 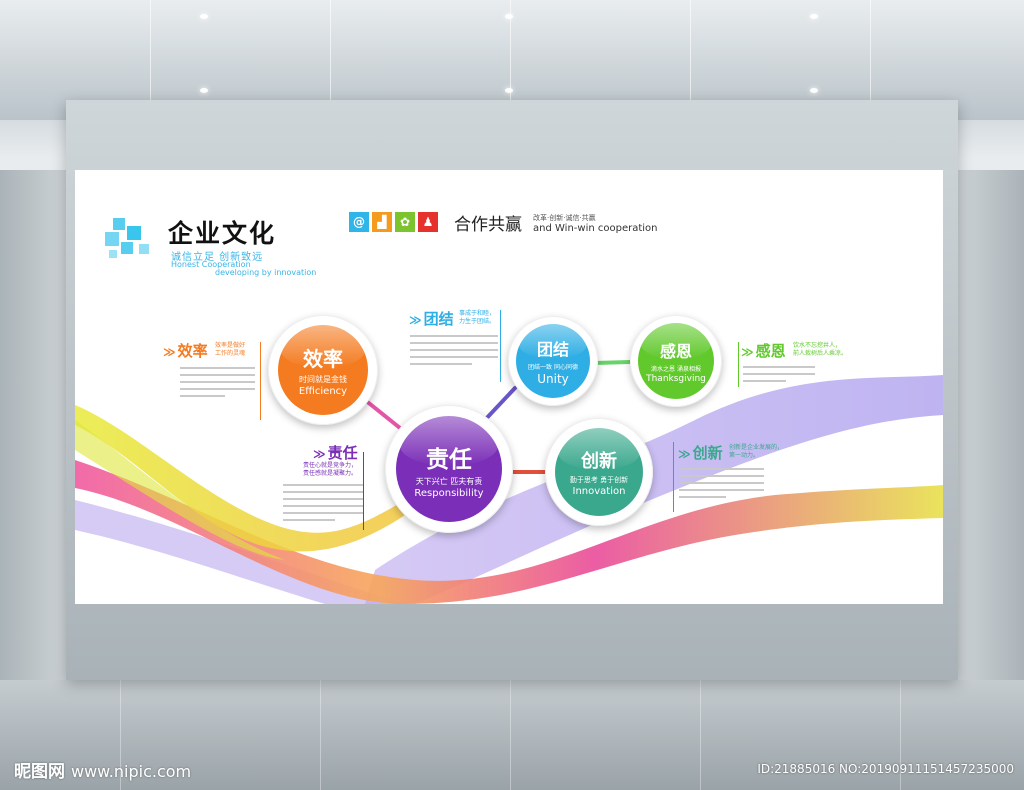 I want to click on circle-subtitle: 滴水之恩 涌泉相报, so click(x=676, y=369).